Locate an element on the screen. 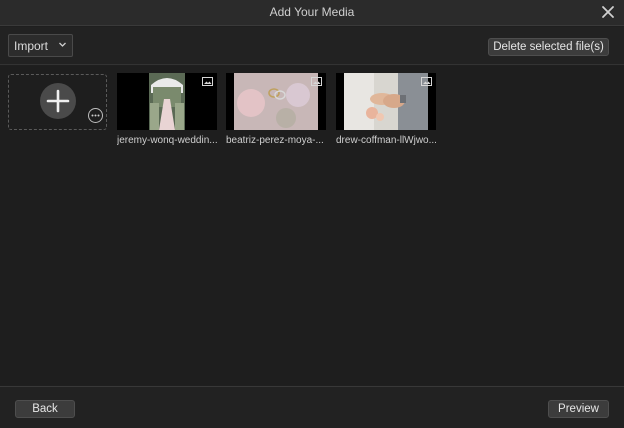 This screenshot has width=624, height=428. import-label: Import is located at coordinates (31, 46).